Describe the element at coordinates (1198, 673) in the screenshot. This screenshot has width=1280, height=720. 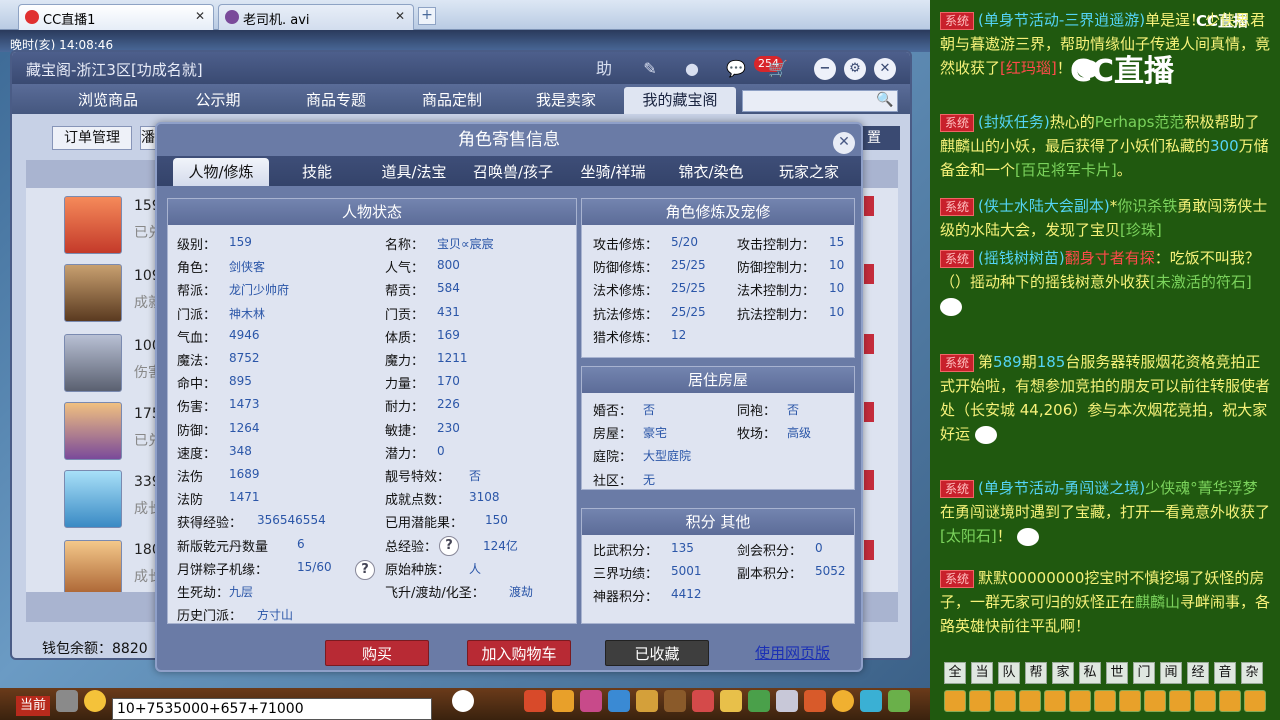
I see `chat-channel-button: 经` at that location.